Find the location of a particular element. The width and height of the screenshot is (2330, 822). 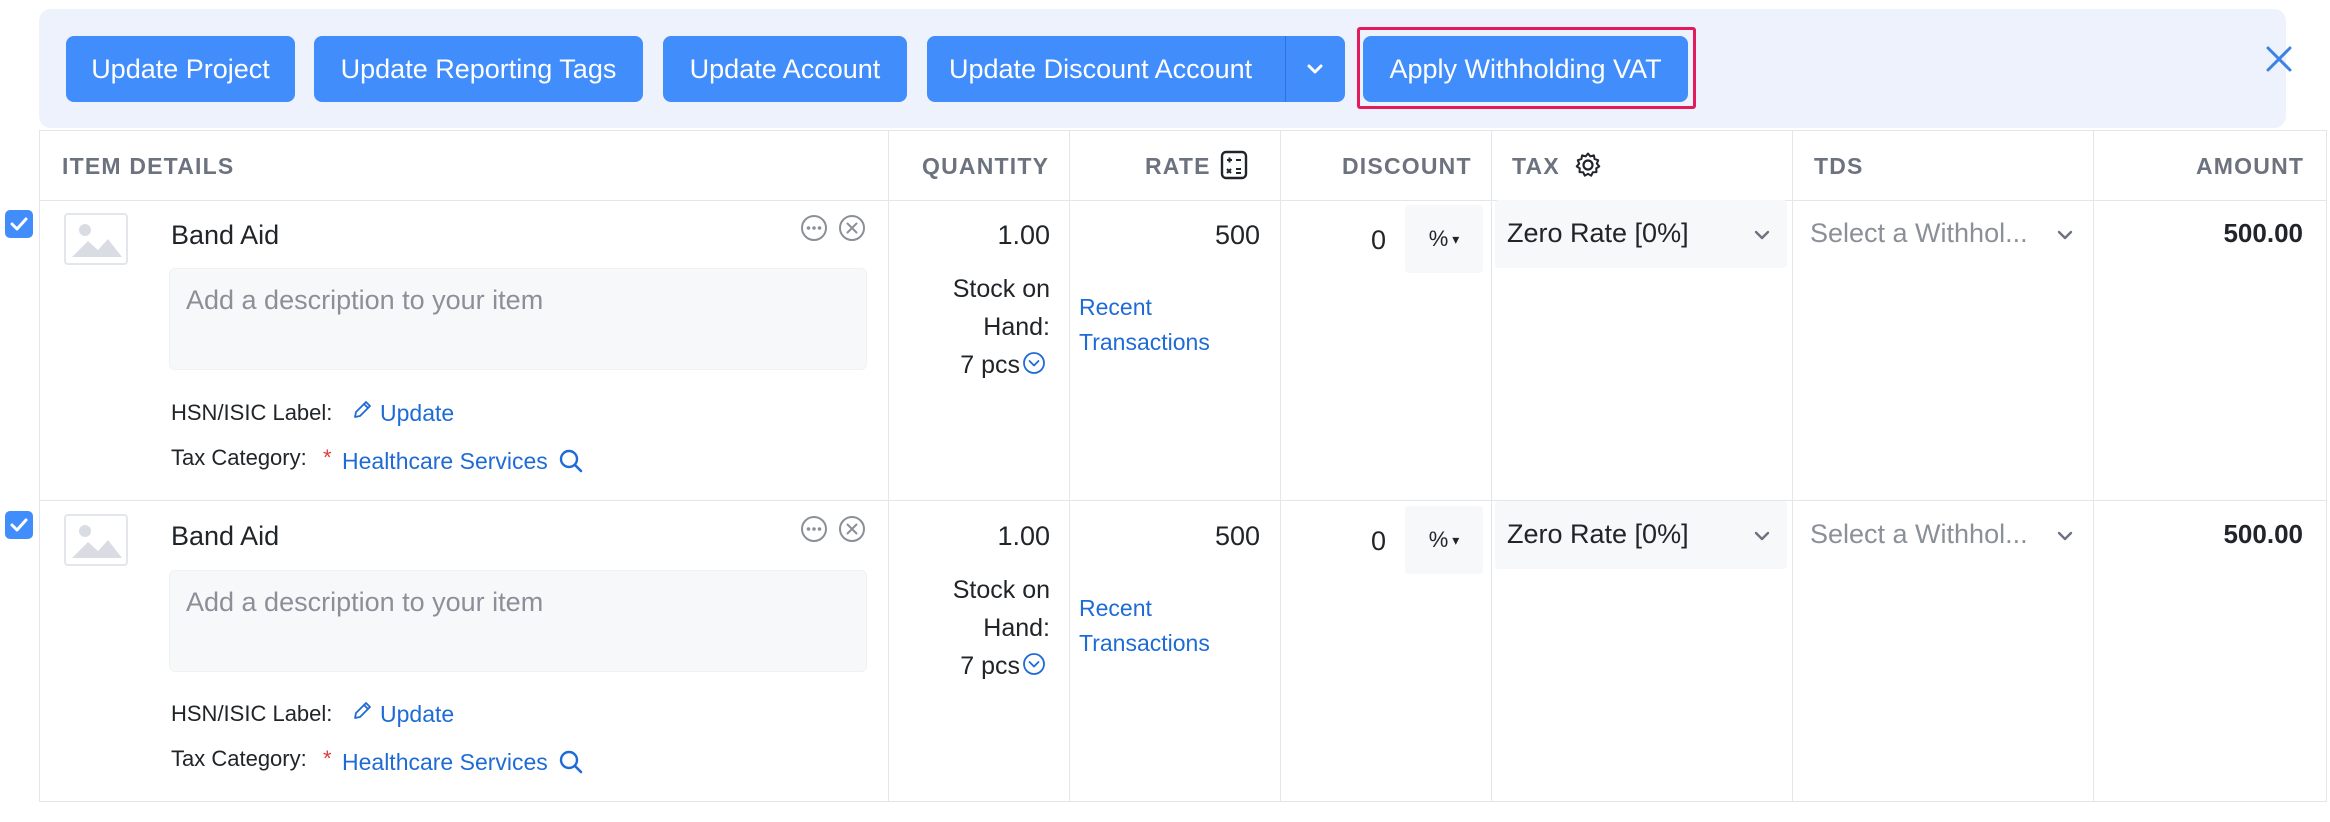

close-icon is located at coordinates (2279, 59).